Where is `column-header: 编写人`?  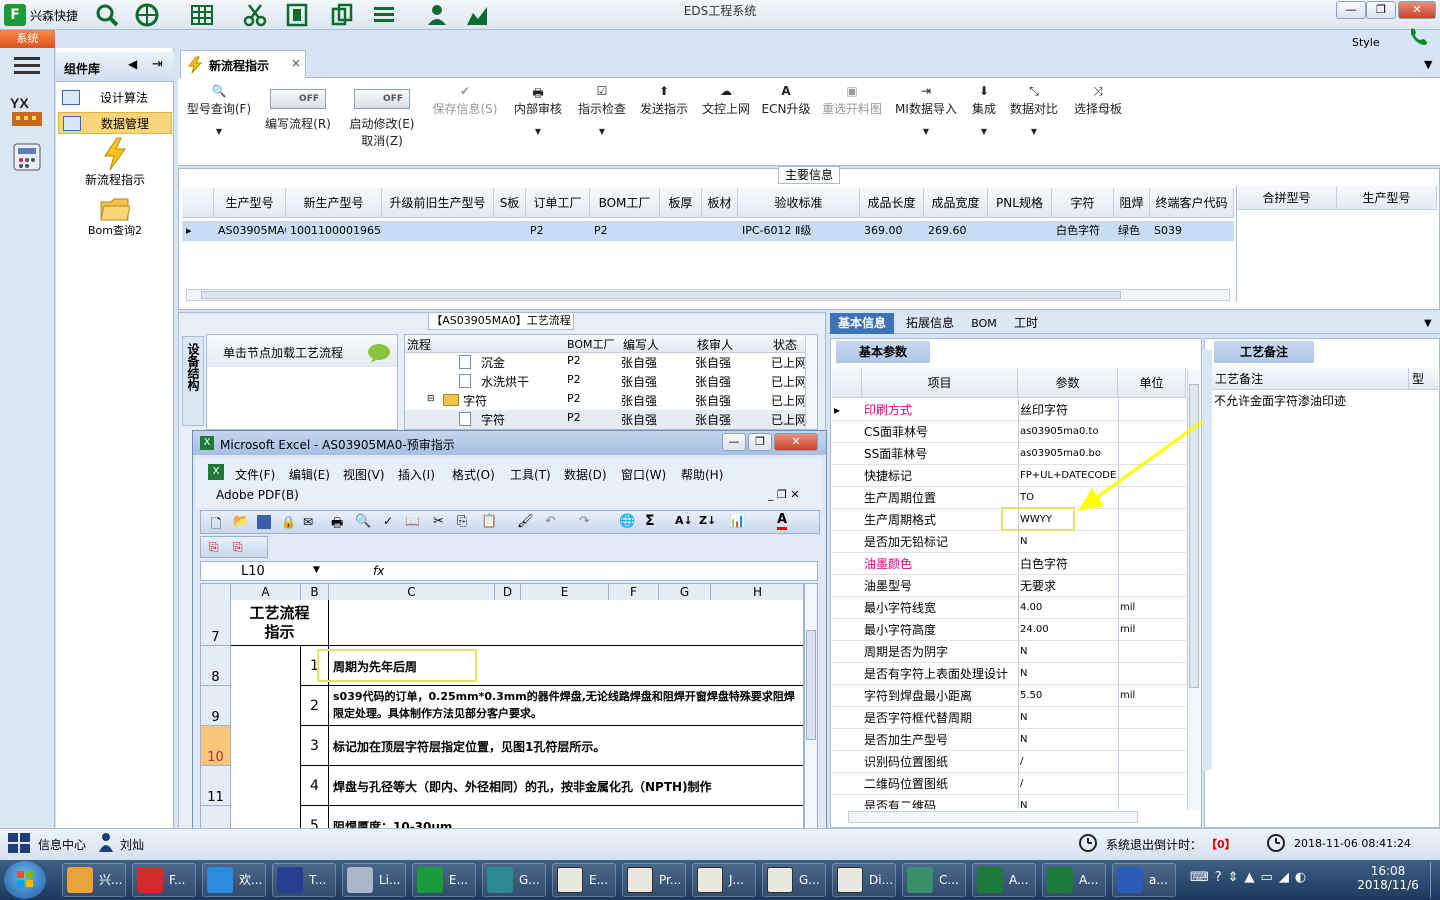
column-header: 编写人 is located at coordinates (641, 344).